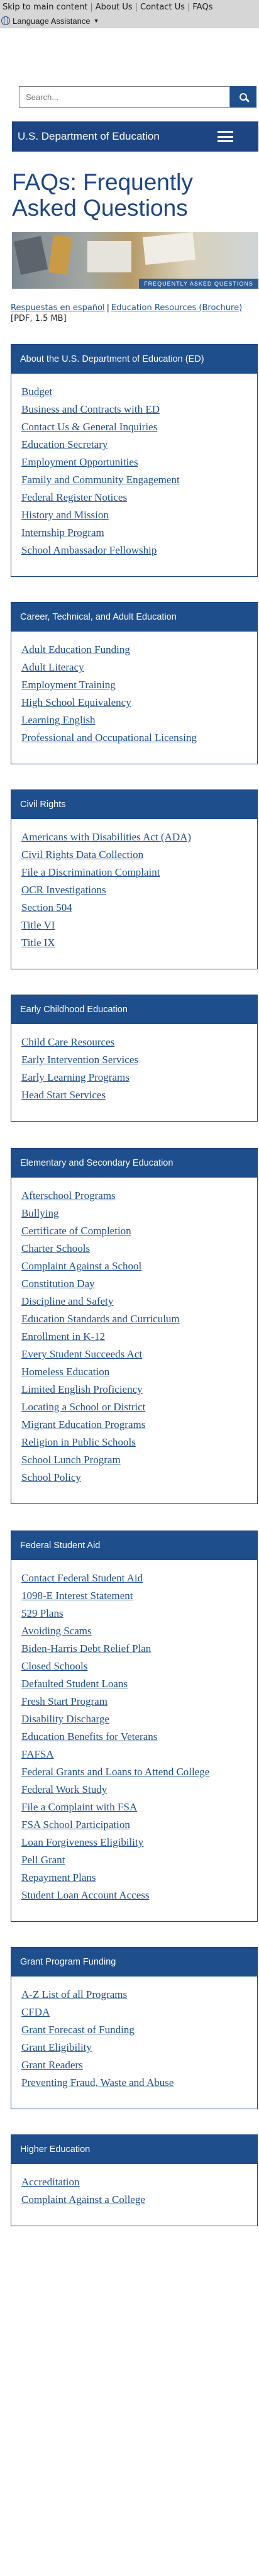 This screenshot has width=259, height=2576. I want to click on faq-link: OCR Investigations, so click(139, 889).